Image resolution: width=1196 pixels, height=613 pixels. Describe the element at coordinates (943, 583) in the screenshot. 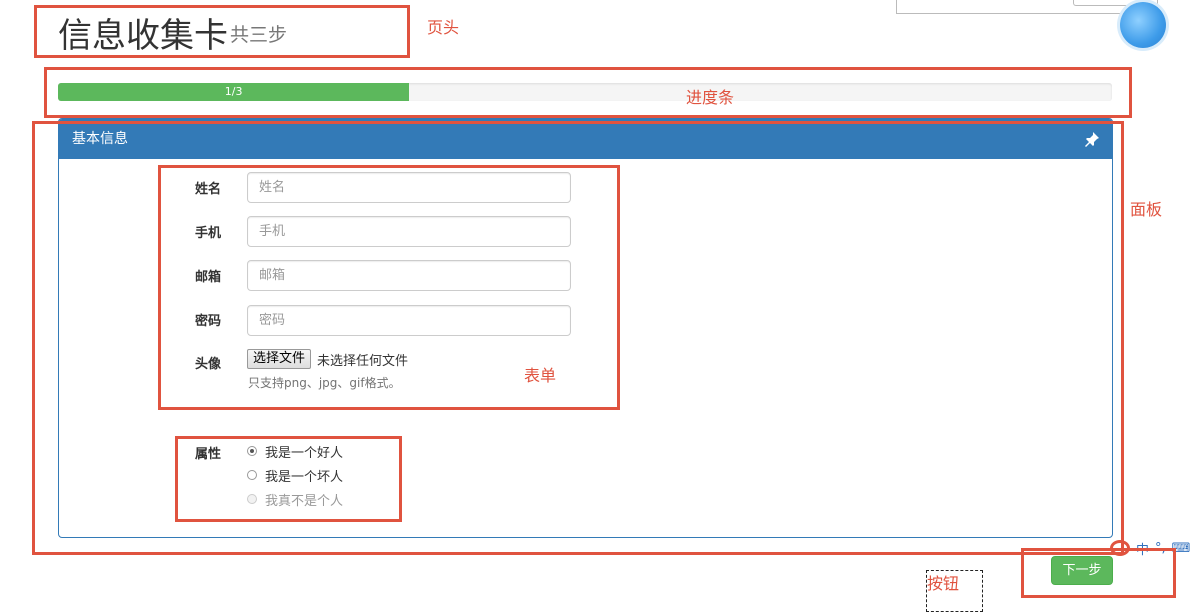

I see `annotation-label-button: 按钮` at that location.